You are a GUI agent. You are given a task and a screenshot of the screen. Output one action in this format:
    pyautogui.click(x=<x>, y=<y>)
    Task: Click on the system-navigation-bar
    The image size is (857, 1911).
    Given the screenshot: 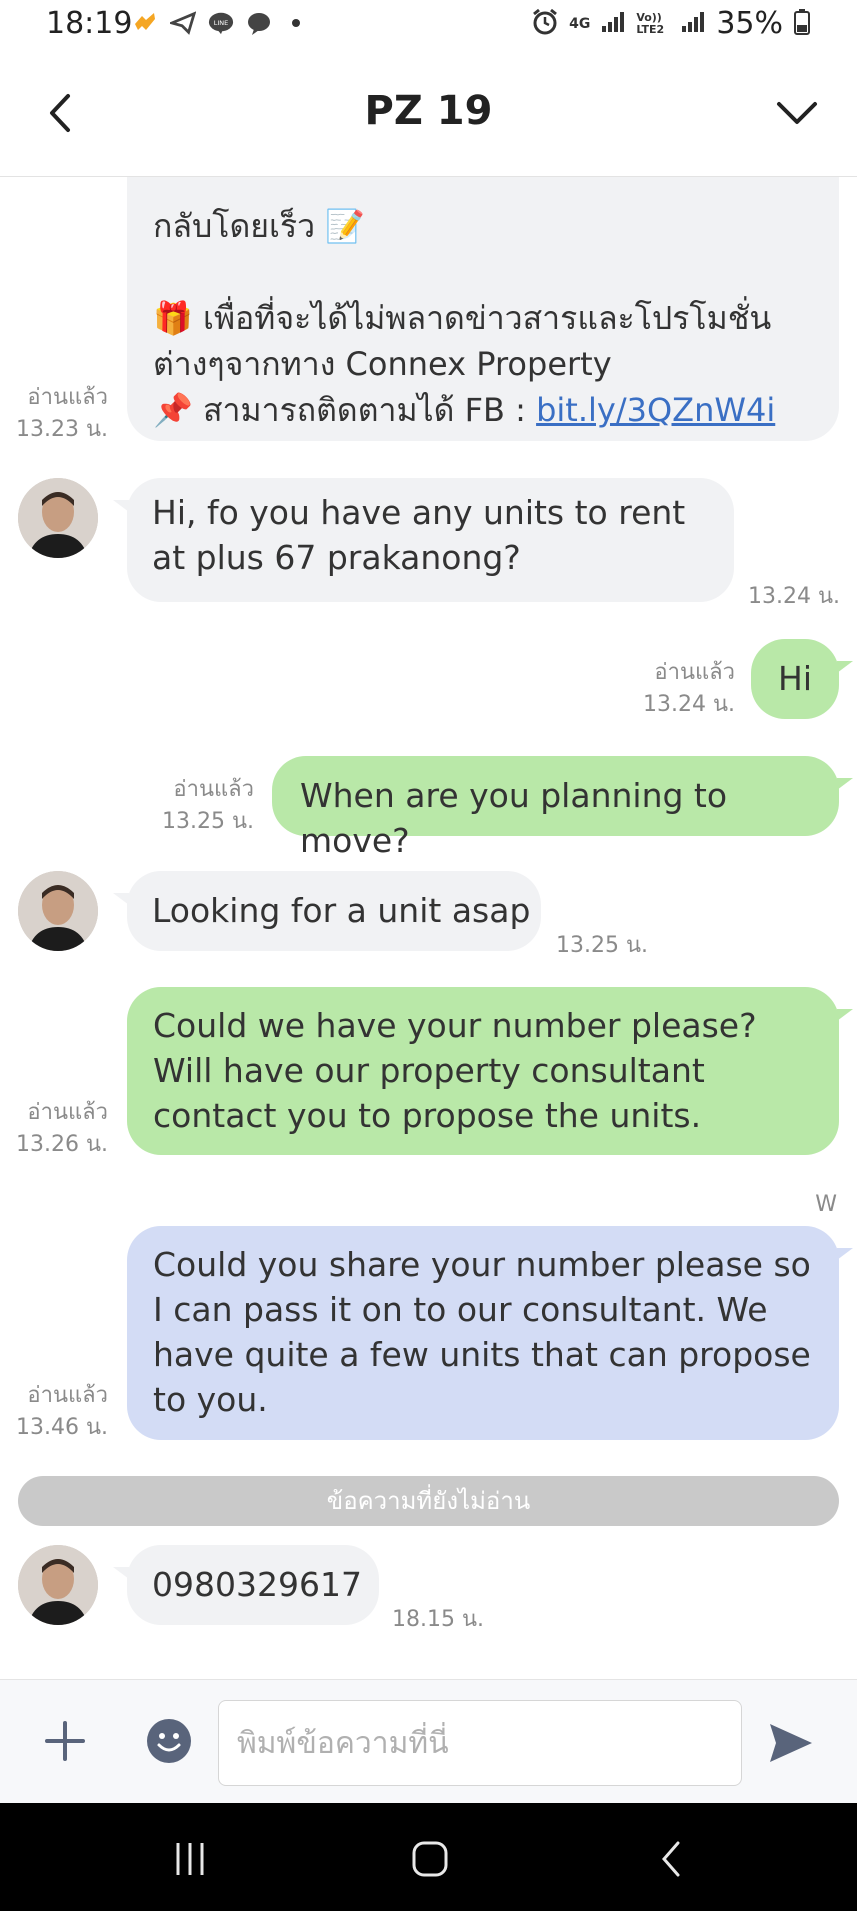 What is the action you would take?
    pyautogui.click(x=428, y=1857)
    